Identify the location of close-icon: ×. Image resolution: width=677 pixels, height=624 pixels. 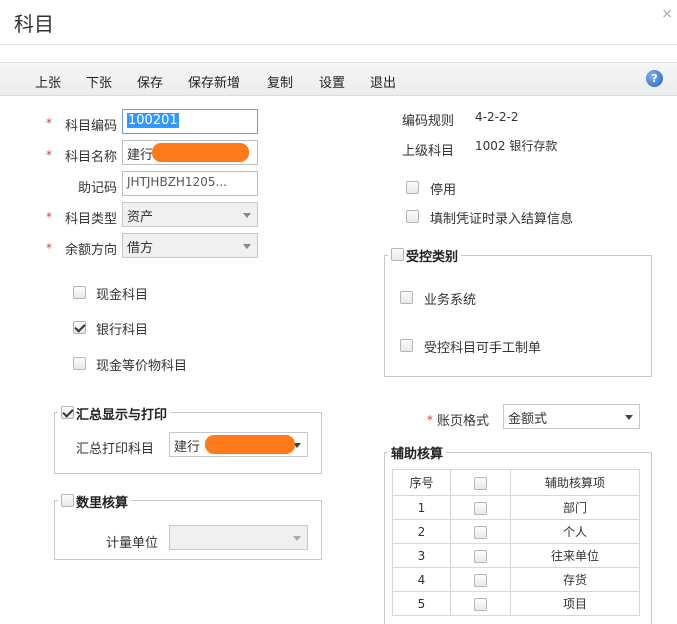
(667, 14).